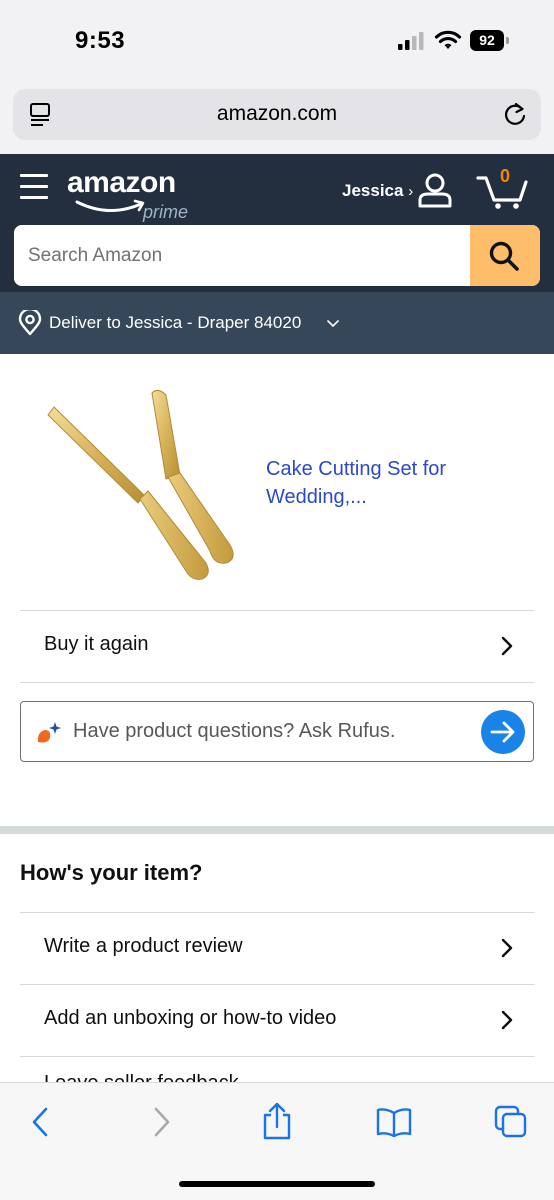  I want to click on logo-word: amazon, so click(121, 182).